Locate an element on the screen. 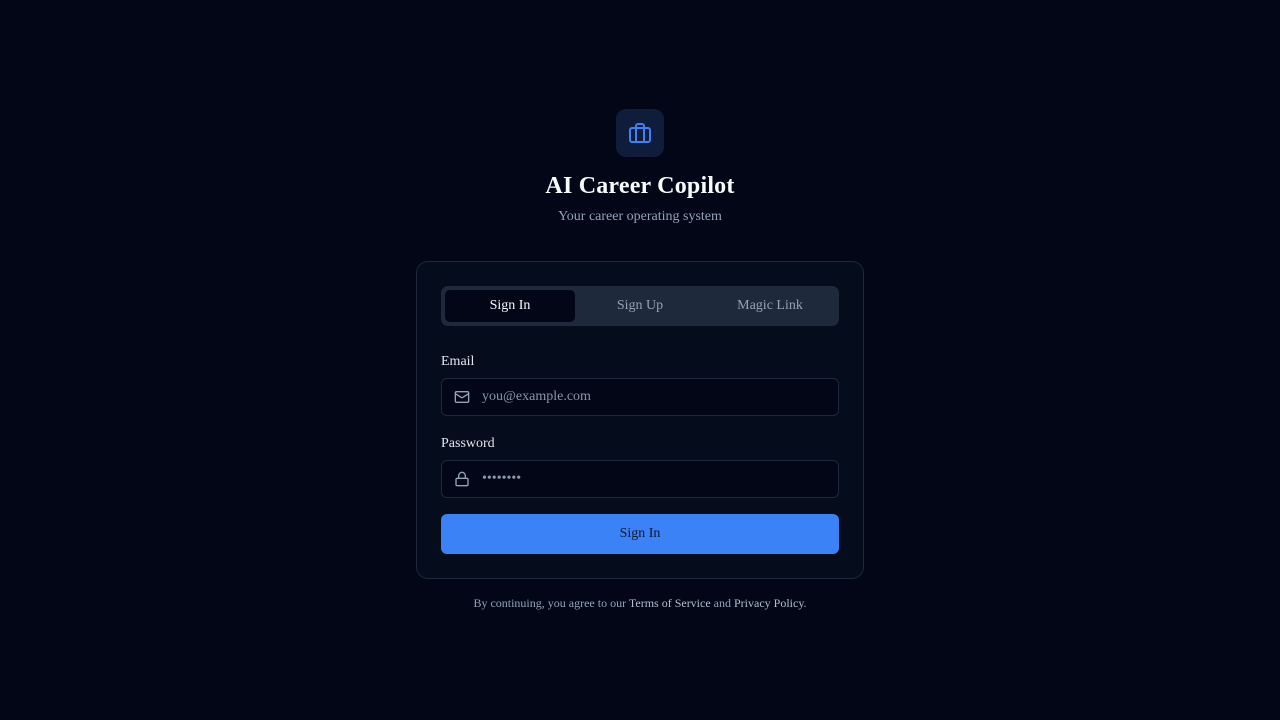 Image resolution: width=1280 pixels, height=720 pixels. privacy-link: Privacy Policy is located at coordinates (769, 603).